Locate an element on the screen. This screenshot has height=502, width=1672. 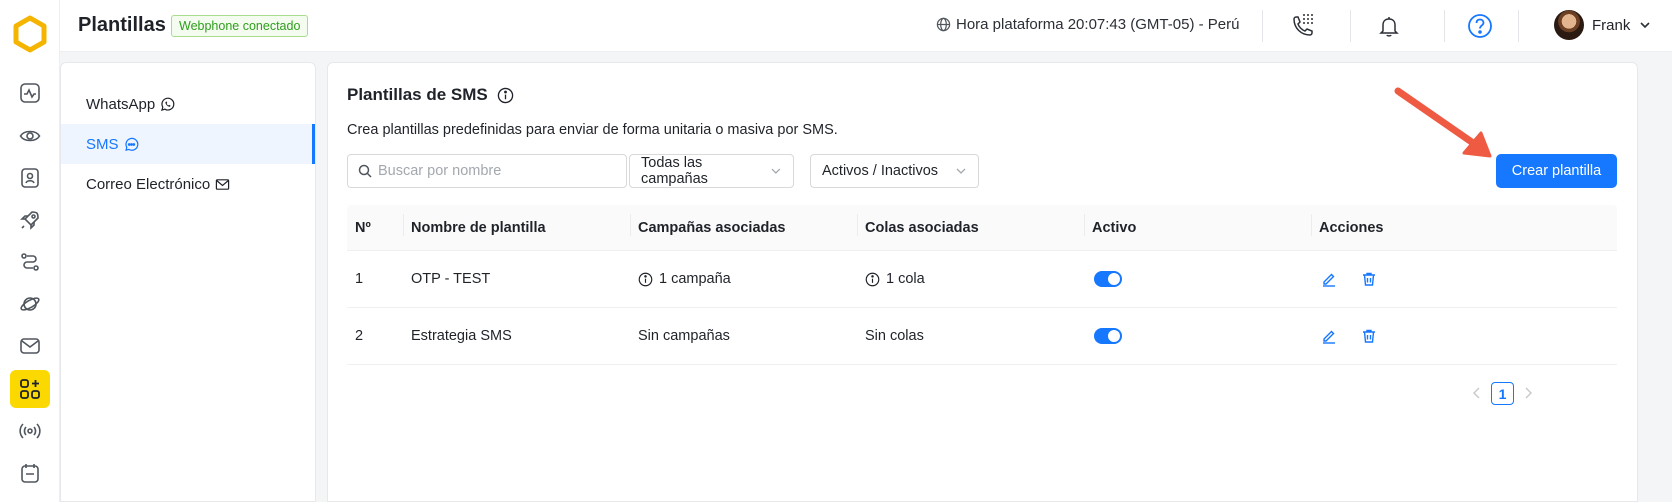
platform-clock: Hora plataforma 20:07:43 (GMT-05) - Perú is located at coordinates (1087, 24).